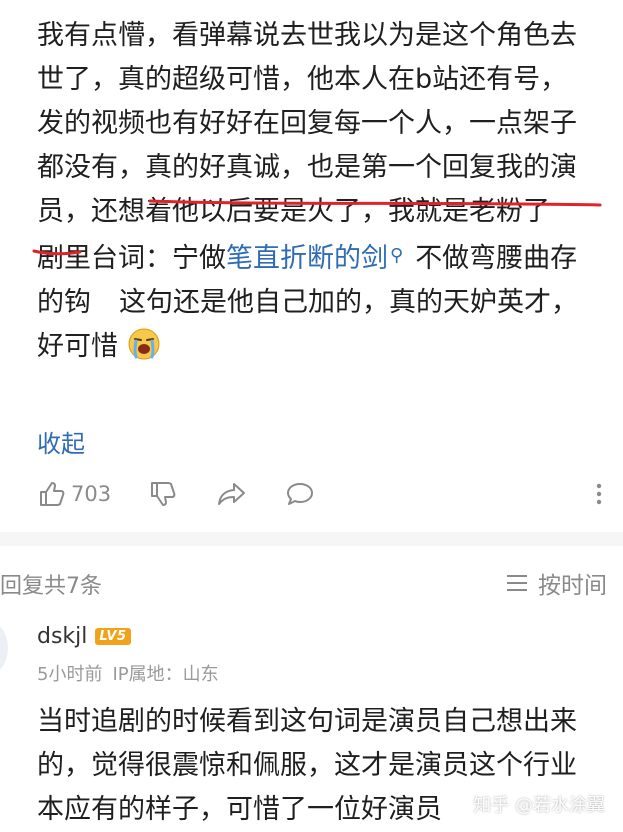 The height and width of the screenshot is (832, 623). I want to click on comment-line: 都没有，真的好真诚，也是第一个回复我的演, so click(307, 167).